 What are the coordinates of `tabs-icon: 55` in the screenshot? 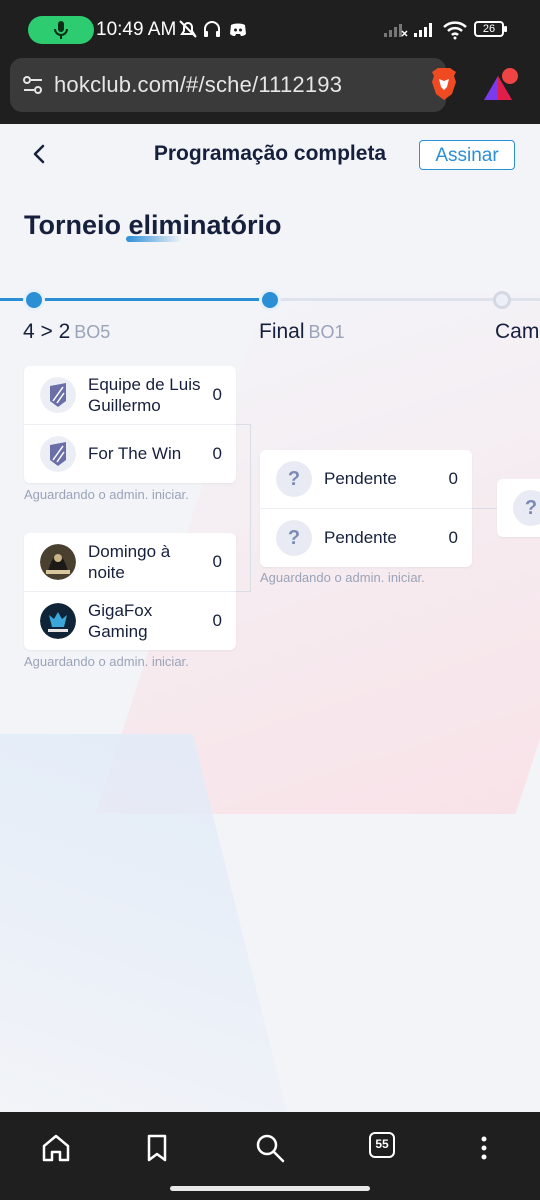 It's located at (382, 1145).